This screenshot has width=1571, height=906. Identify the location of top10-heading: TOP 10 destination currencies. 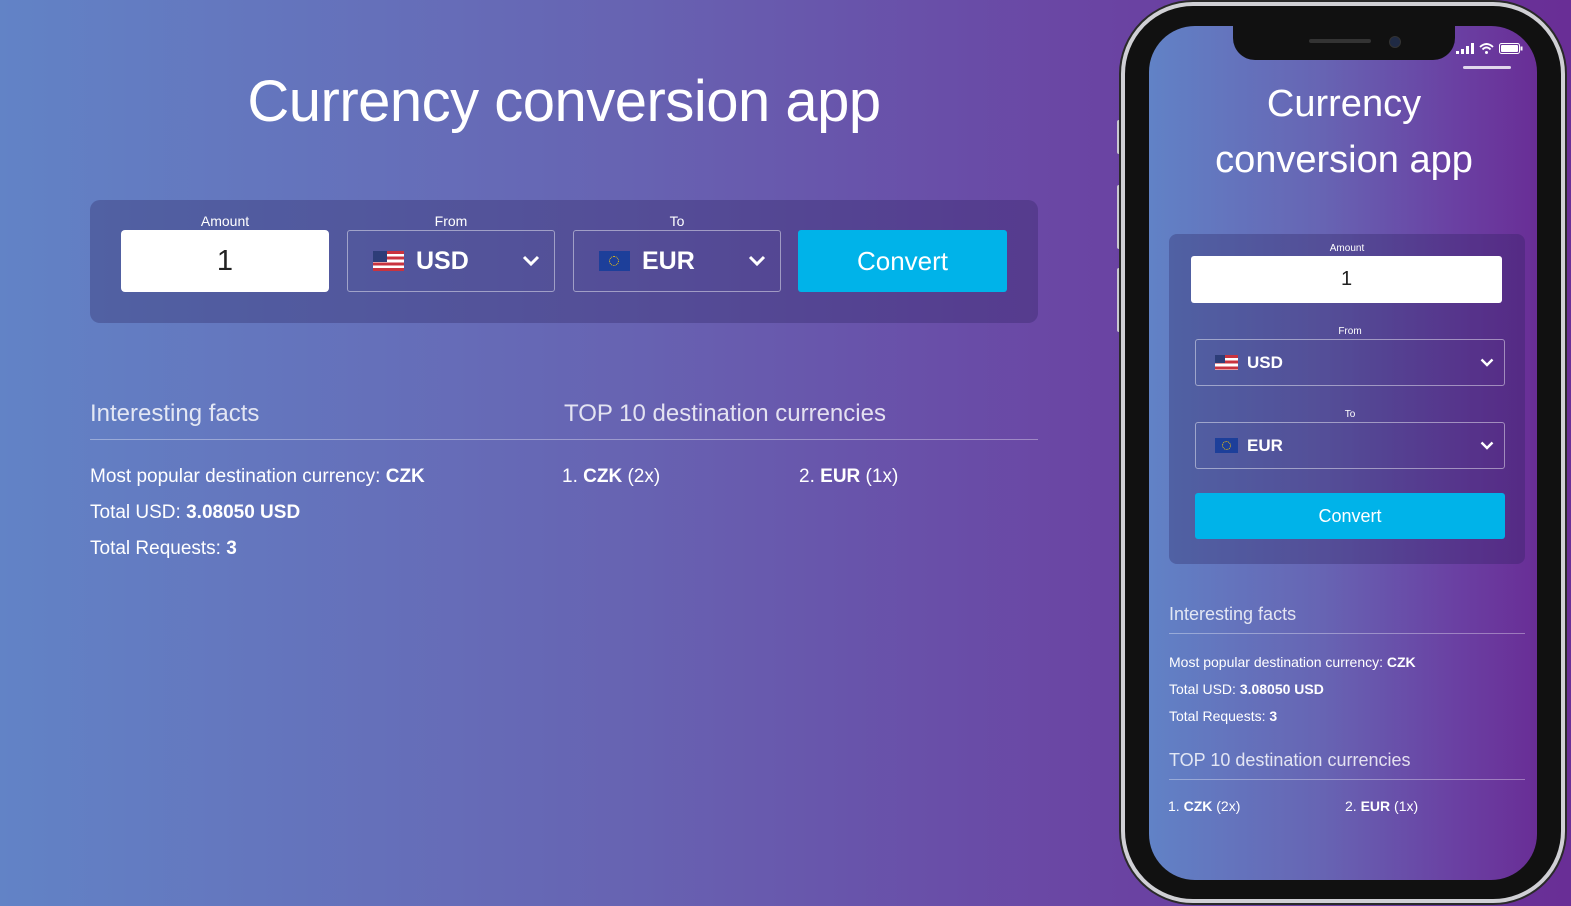
(725, 413).